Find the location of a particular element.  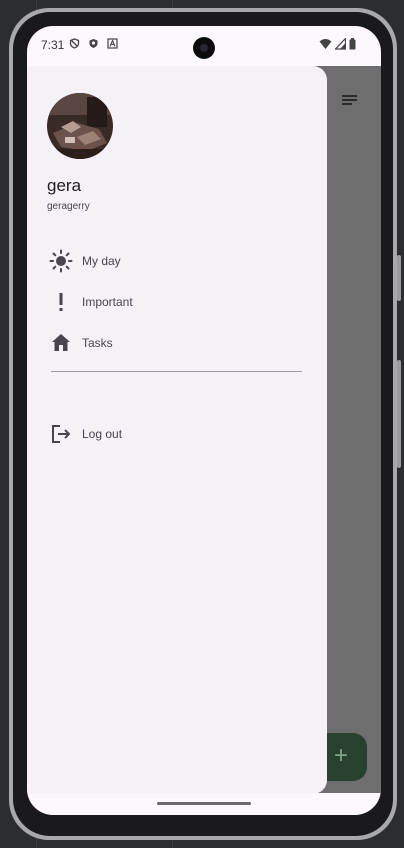

nav-item-label: Tasks is located at coordinates (97, 343).